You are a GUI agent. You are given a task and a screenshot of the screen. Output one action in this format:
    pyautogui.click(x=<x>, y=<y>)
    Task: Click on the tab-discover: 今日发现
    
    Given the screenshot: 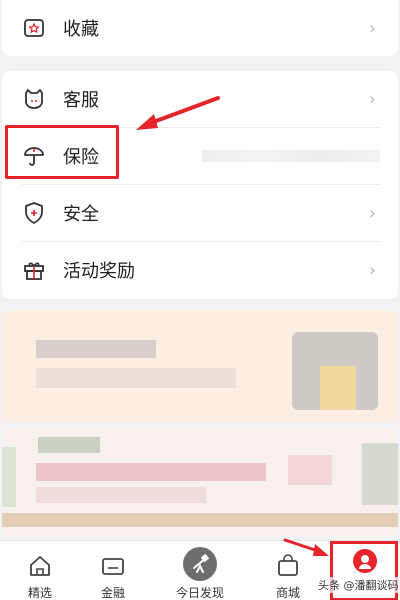 What is the action you would take?
    pyautogui.click(x=200, y=570)
    